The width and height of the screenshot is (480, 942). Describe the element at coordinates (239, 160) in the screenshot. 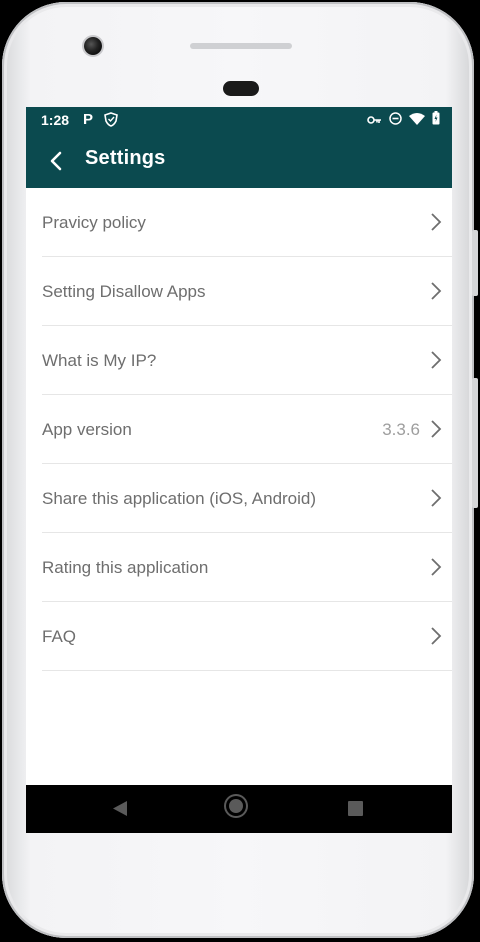

I see `app-bar: Settings` at that location.